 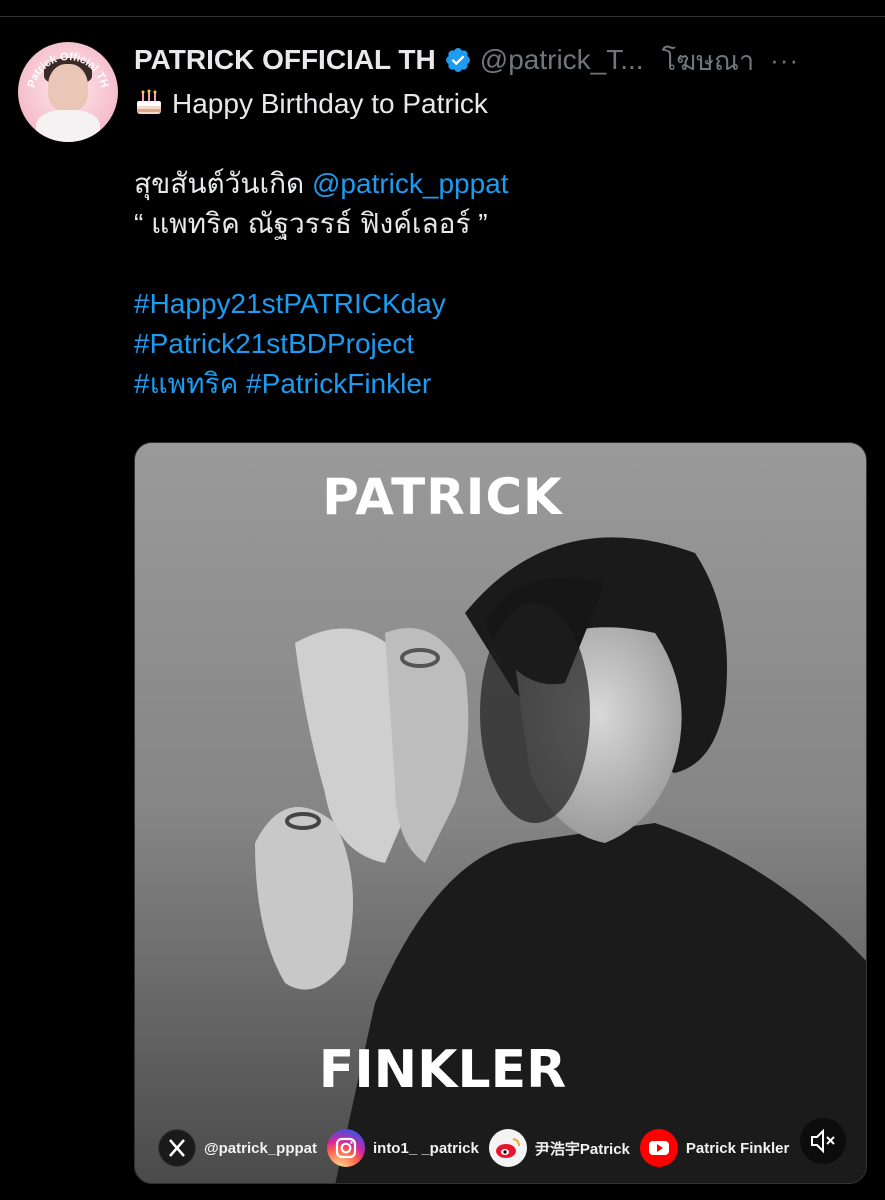 I want to click on verified-badge-icon, so click(x=457, y=60).